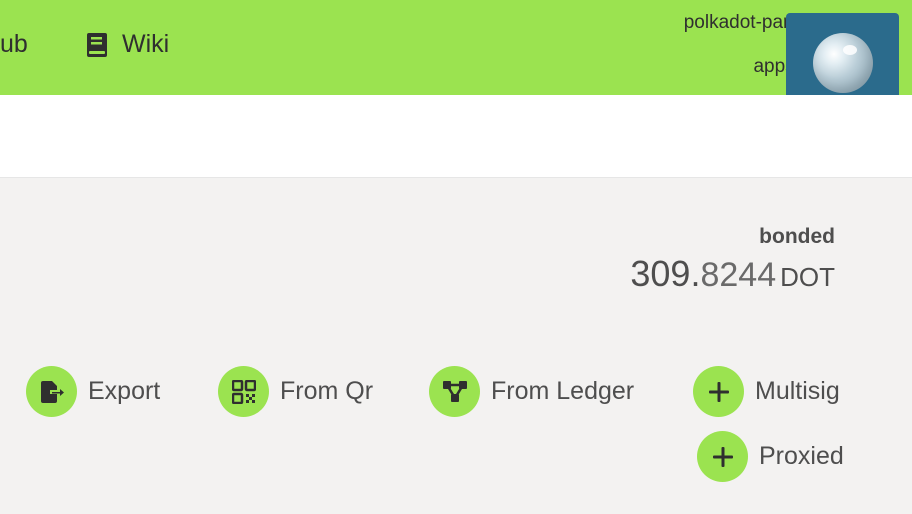  What do you see at coordinates (842, 62) in the screenshot?
I see `chain-logo-icon` at bounding box center [842, 62].